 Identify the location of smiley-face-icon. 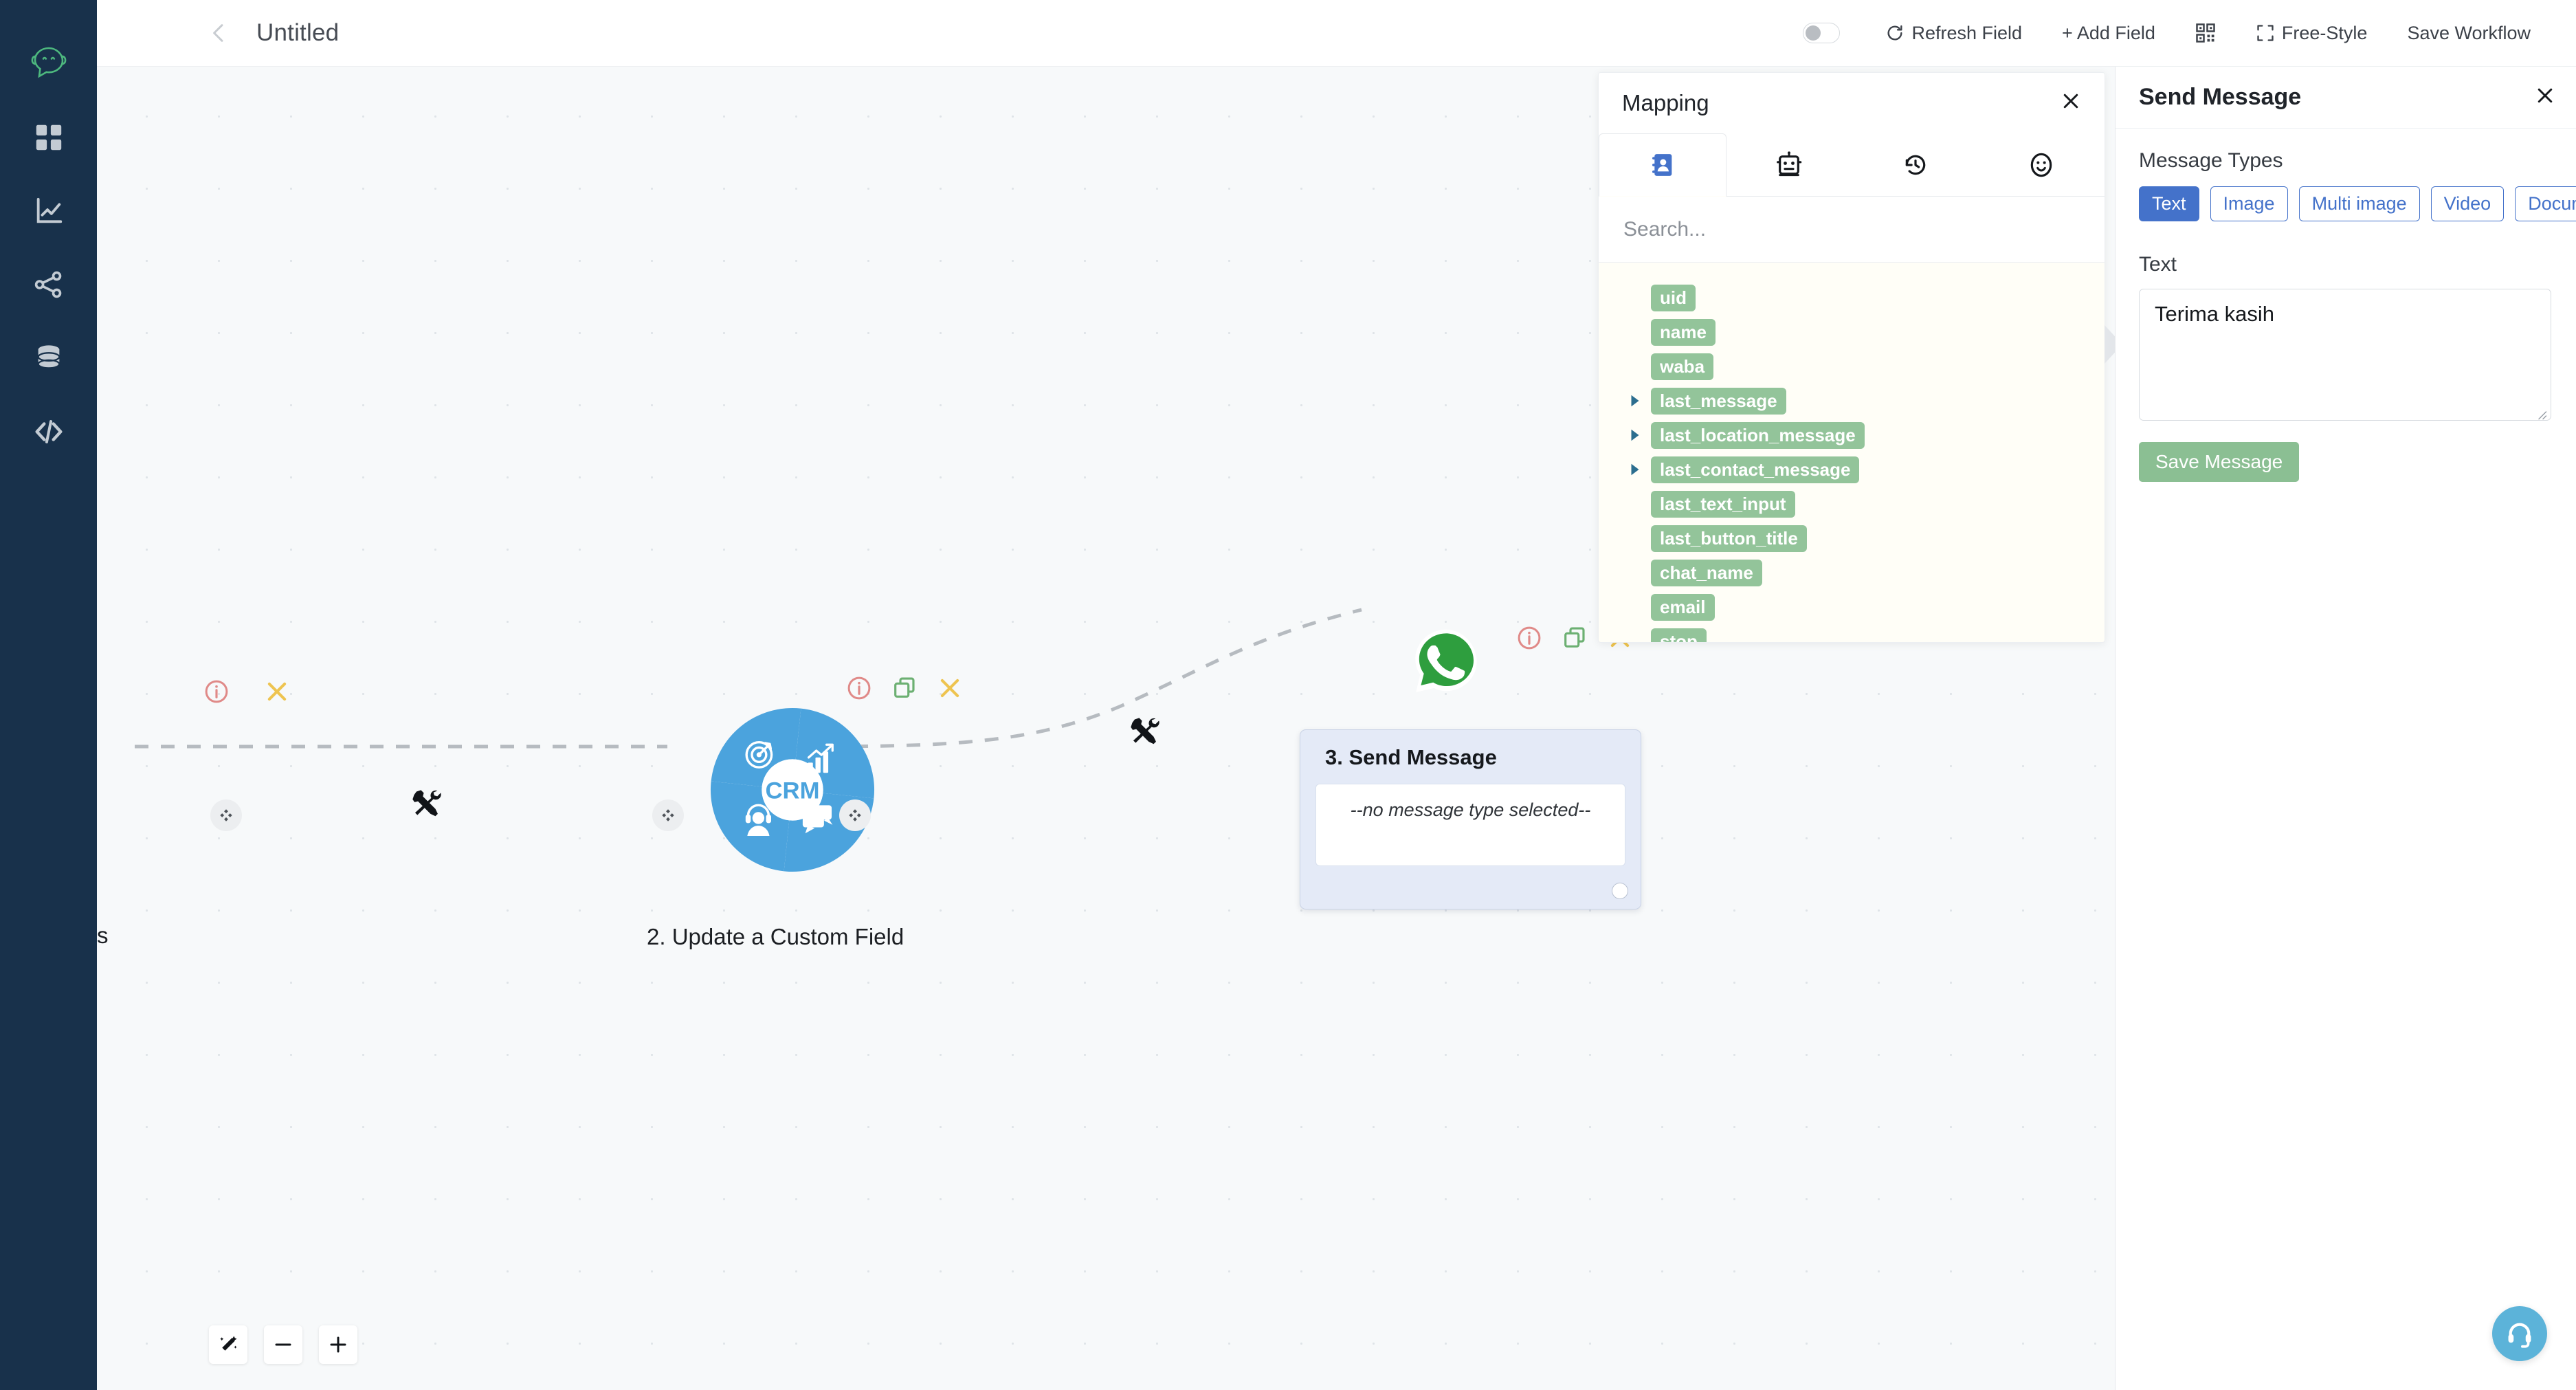
(2041, 165).